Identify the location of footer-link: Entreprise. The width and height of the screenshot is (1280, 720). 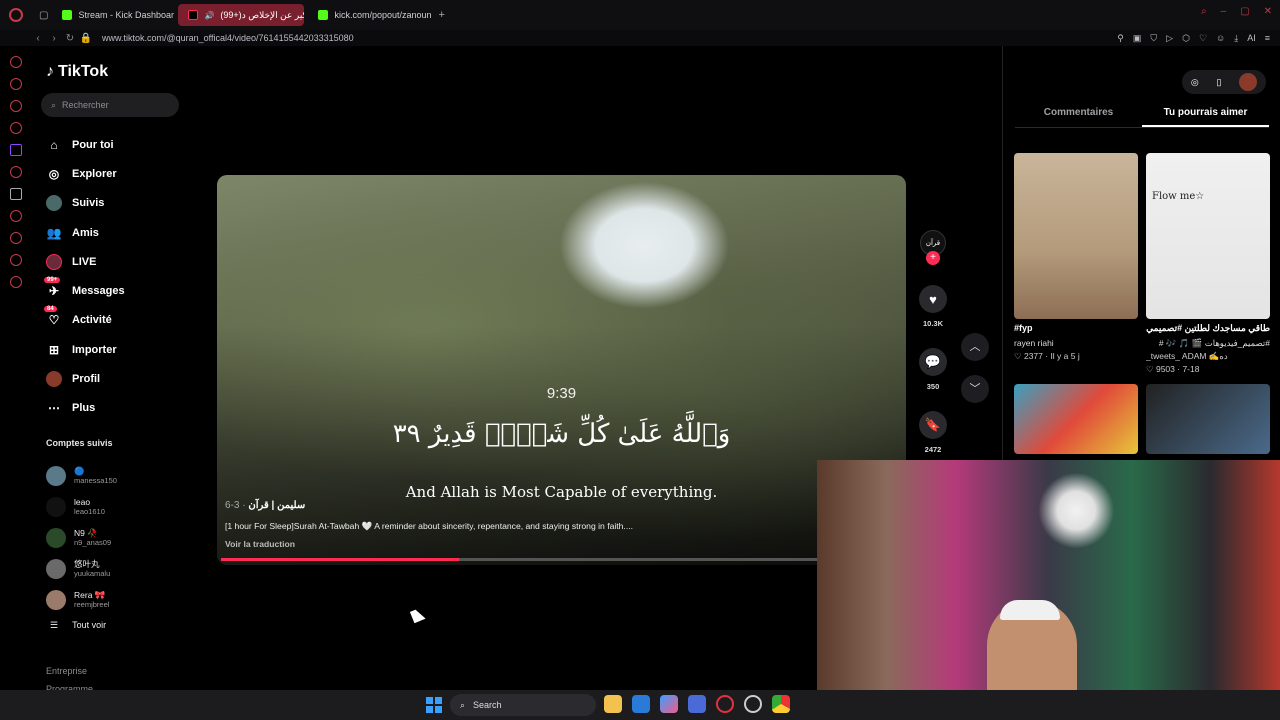
(69, 671).